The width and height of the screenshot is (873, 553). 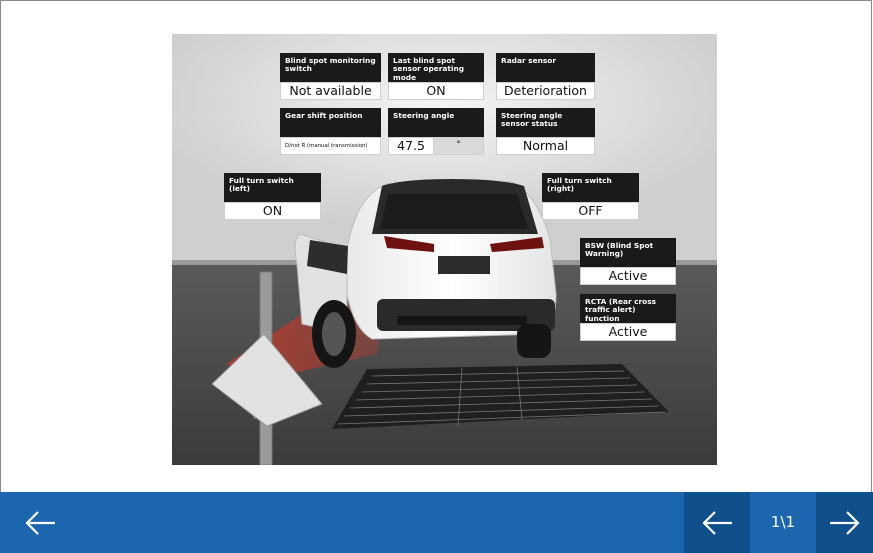 What do you see at coordinates (330, 122) in the screenshot?
I see `panel-gear-label: Gear shift position` at bounding box center [330, 122].